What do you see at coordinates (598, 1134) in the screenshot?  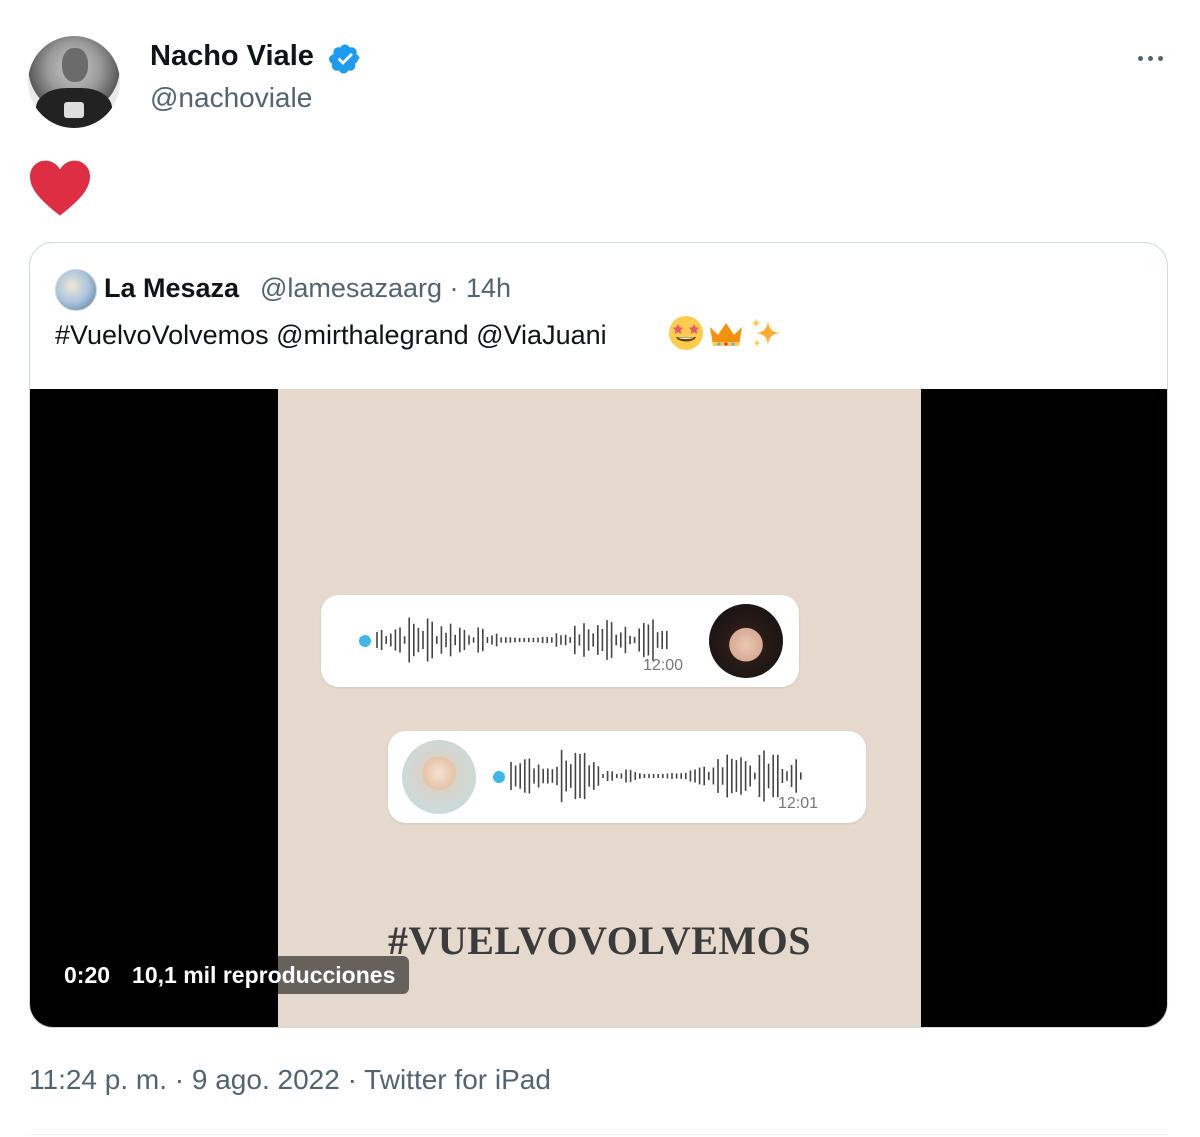 I see `divider` at bounding box center [598, 1134].